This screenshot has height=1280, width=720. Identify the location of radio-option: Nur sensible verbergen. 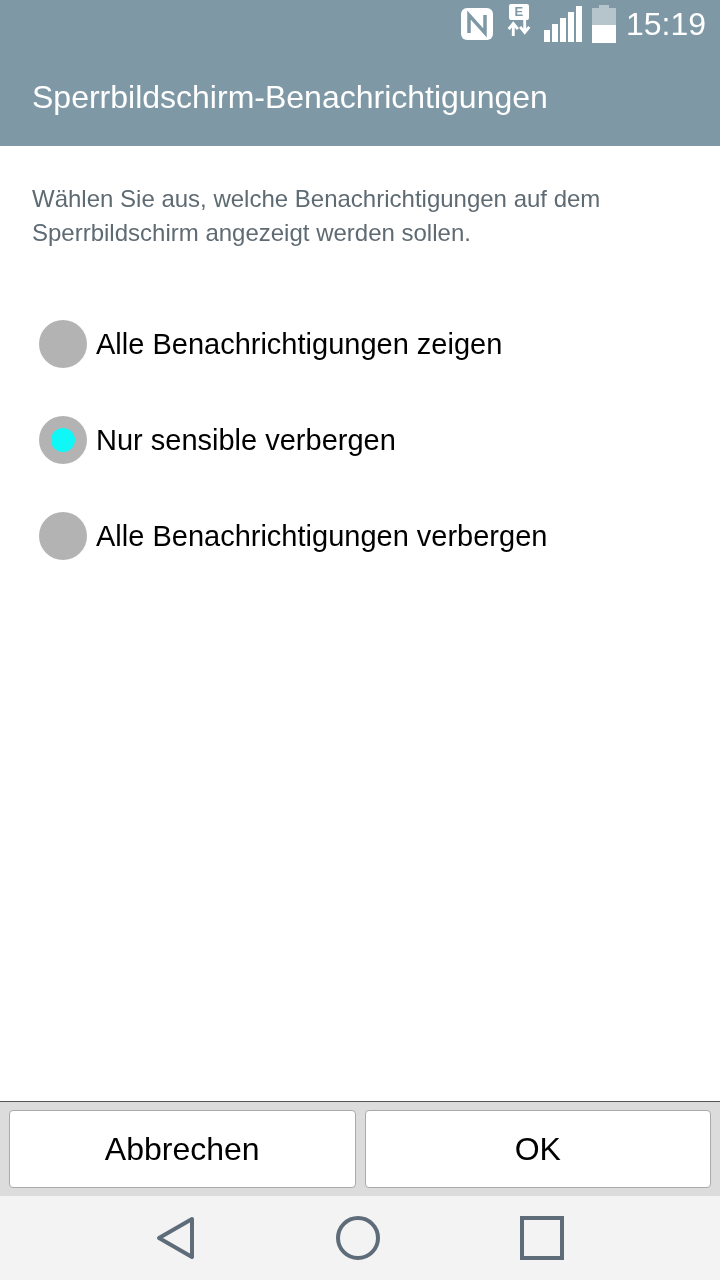
(360, 440).